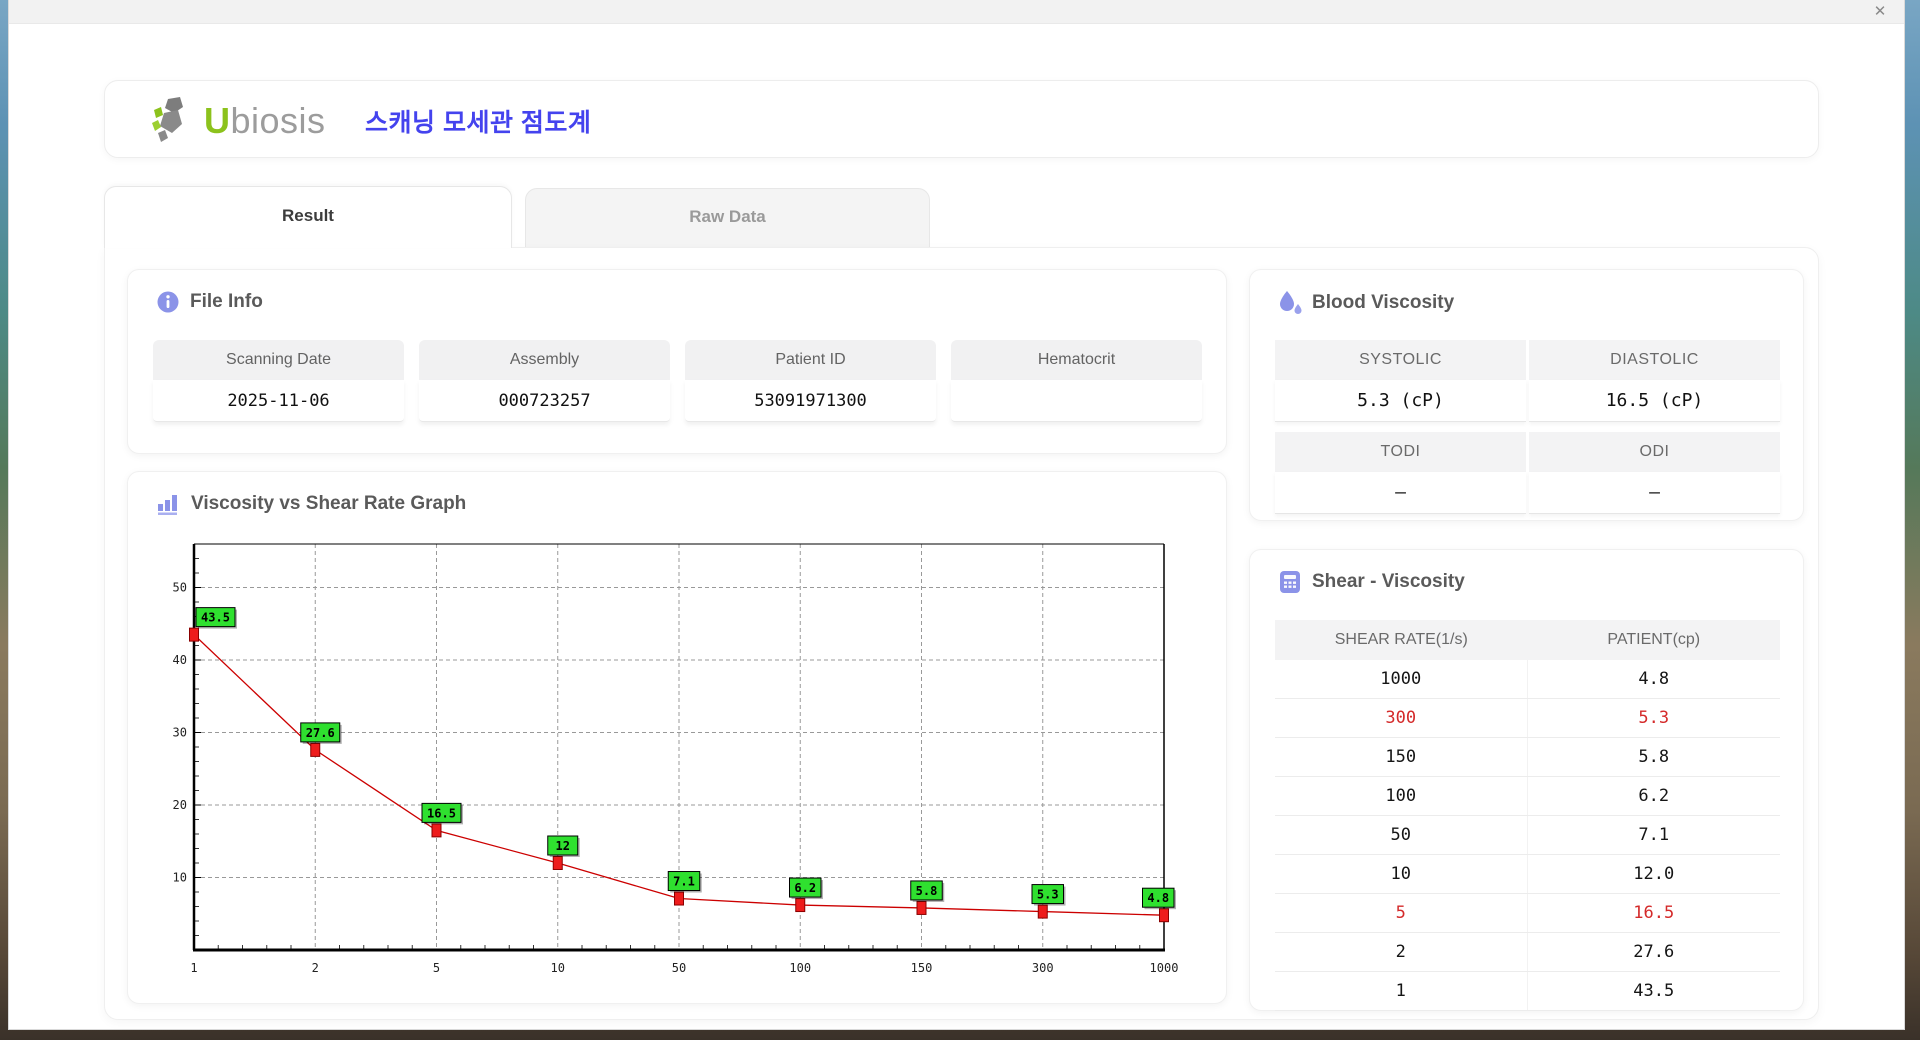 This screenshot has height=1040, width=1920. Describe the element at coordinates (436, 968) in the screenshot. I see `svg-text: 5` at that location.